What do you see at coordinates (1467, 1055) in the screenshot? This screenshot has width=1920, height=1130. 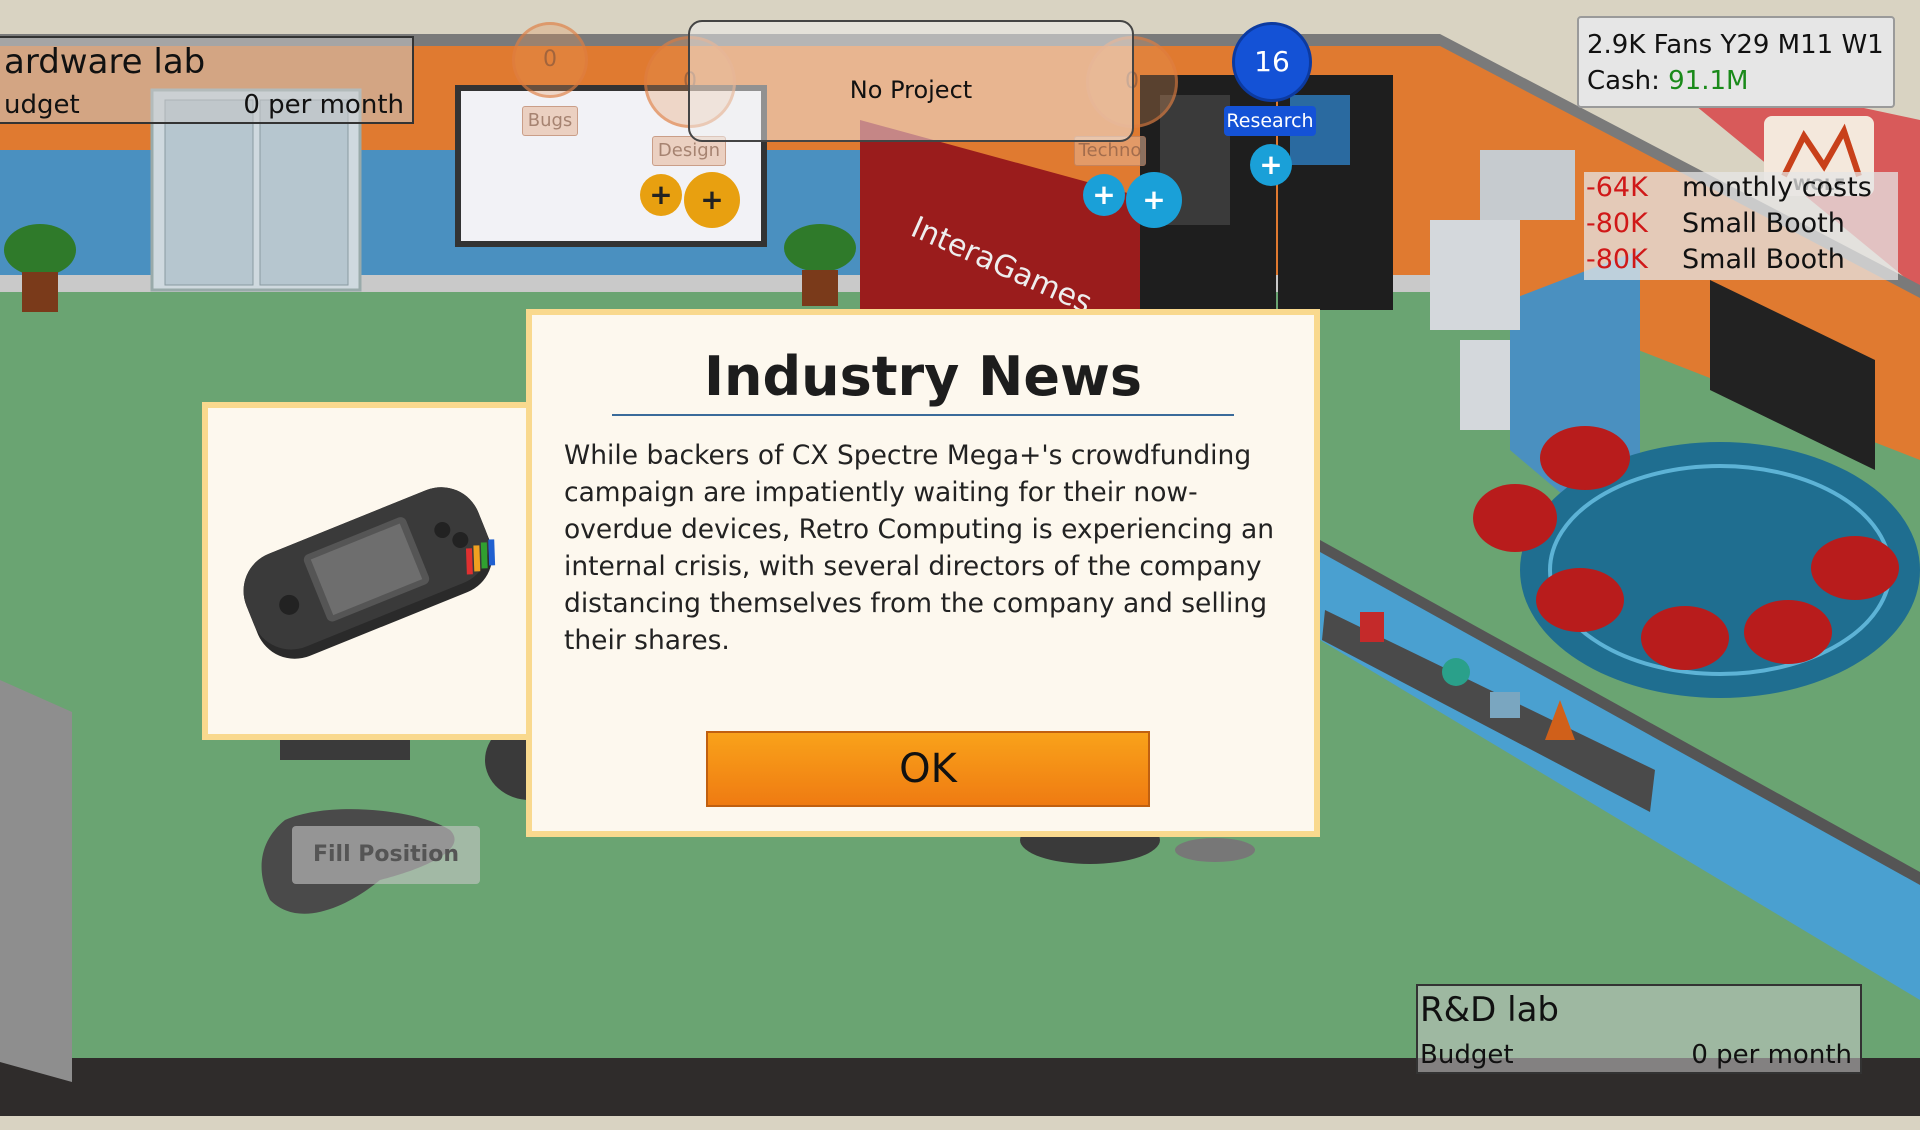 I see `budget-label: Budget` at bounding box center [1467, 1055].